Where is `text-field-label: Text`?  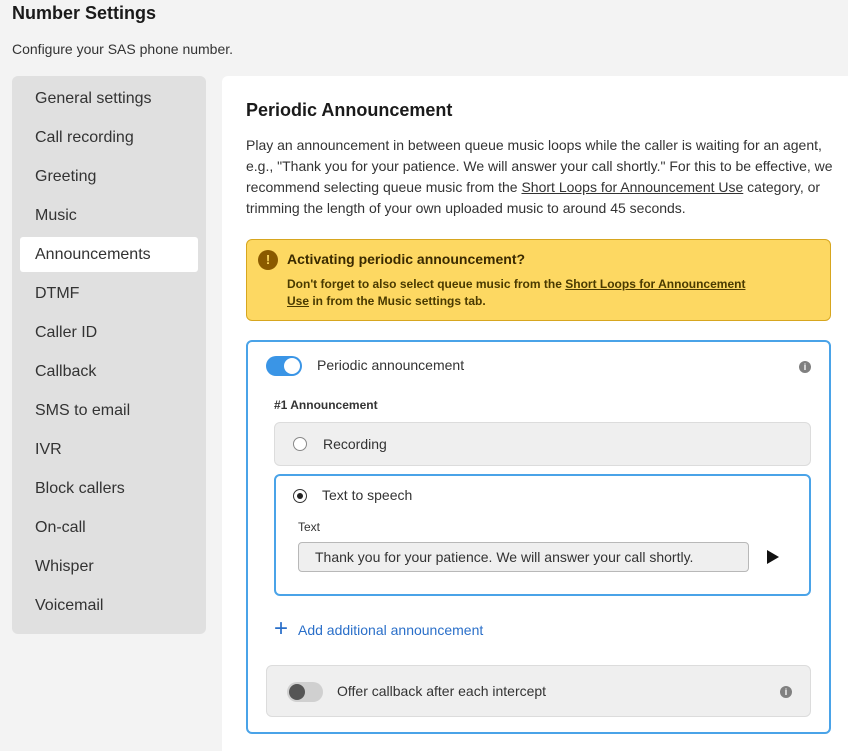 text-field-label: Text is located at coordinates (309, 527).